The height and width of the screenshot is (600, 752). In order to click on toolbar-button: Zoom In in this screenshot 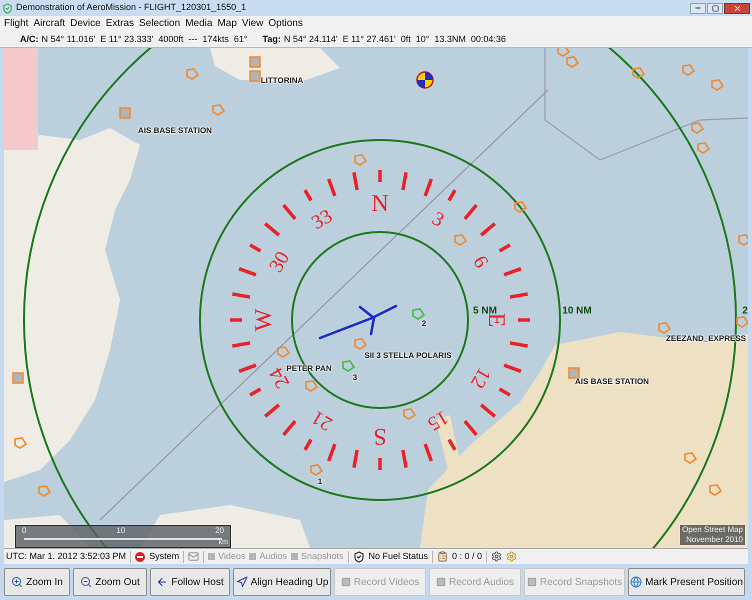, I will do `click(37, 582)`.